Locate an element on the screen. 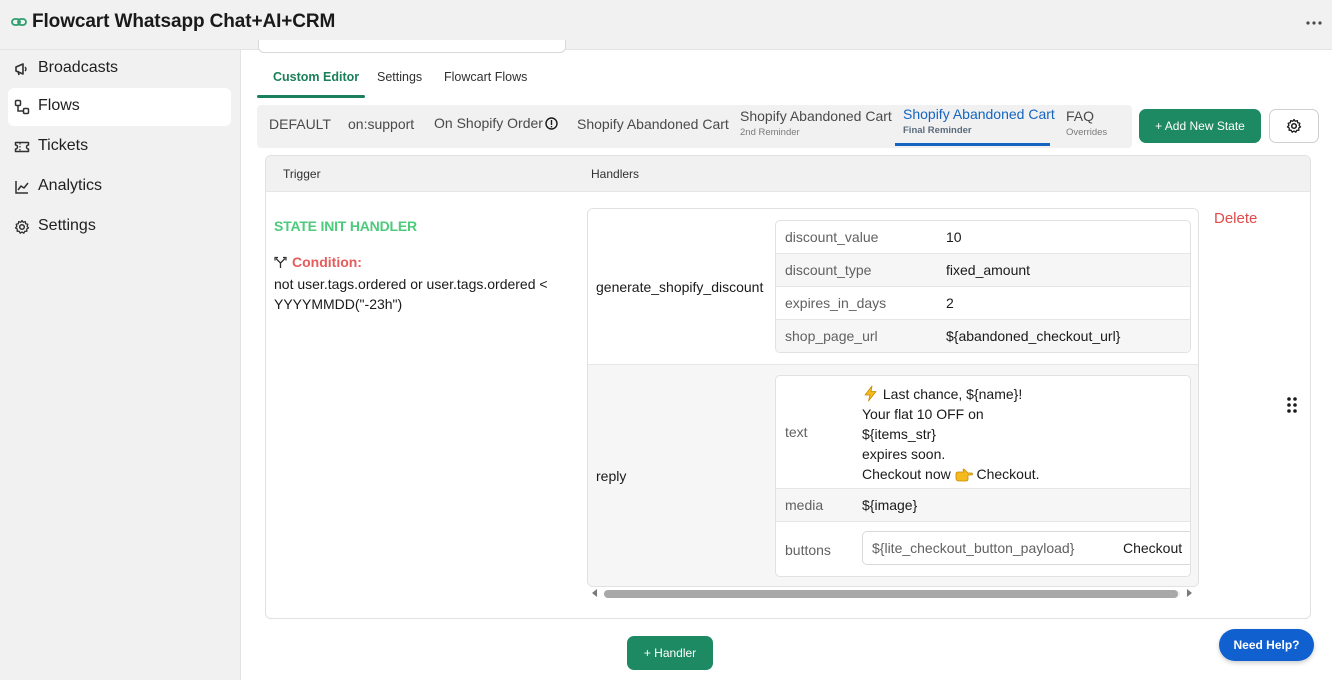  scroll-thumb is located at coordinates (891, 594).